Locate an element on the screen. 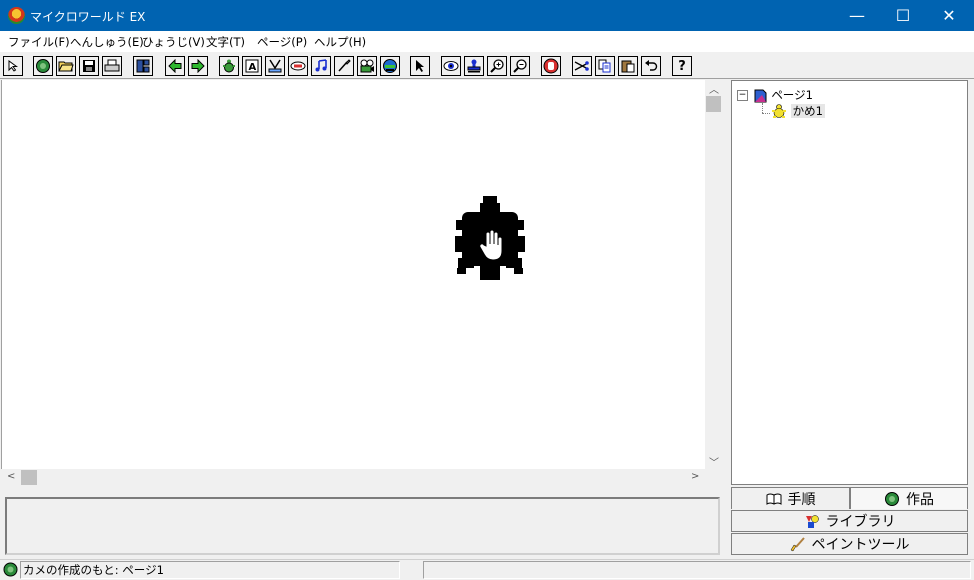 The height and width of the screenshot is (580, 974). page-sorter-icon is located at coordinates (143, 66).